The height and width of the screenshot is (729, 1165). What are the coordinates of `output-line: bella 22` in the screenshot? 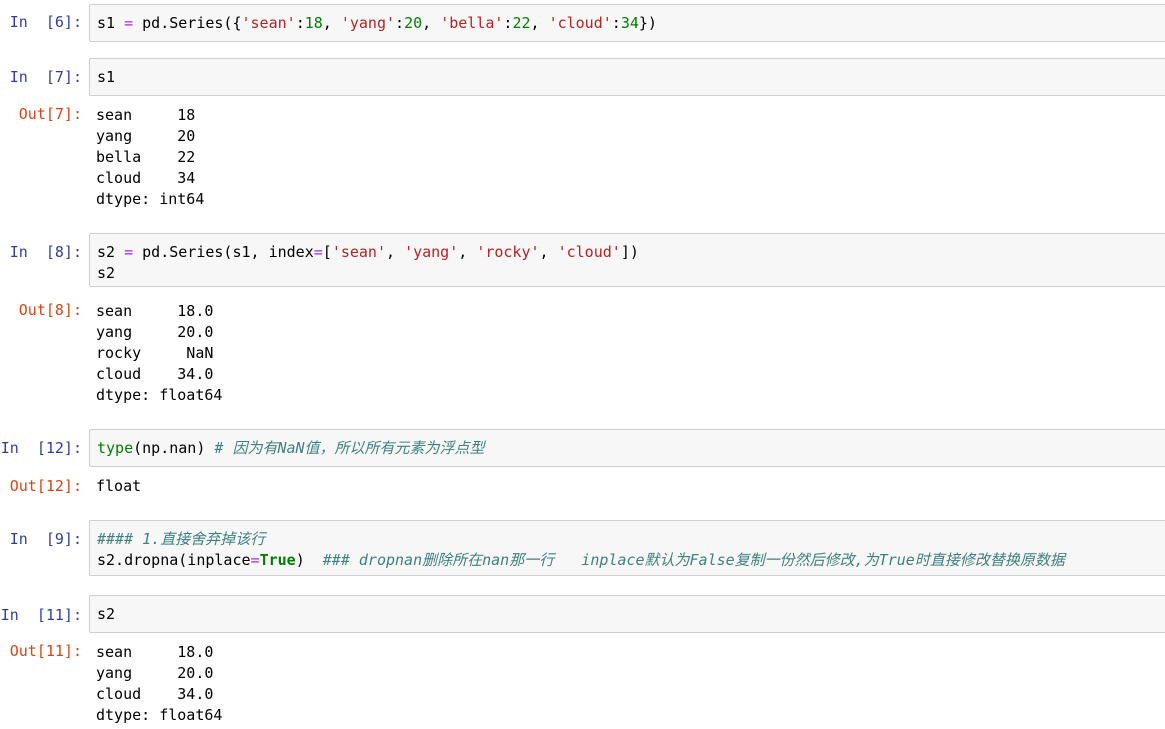 It's located at (146, 157).